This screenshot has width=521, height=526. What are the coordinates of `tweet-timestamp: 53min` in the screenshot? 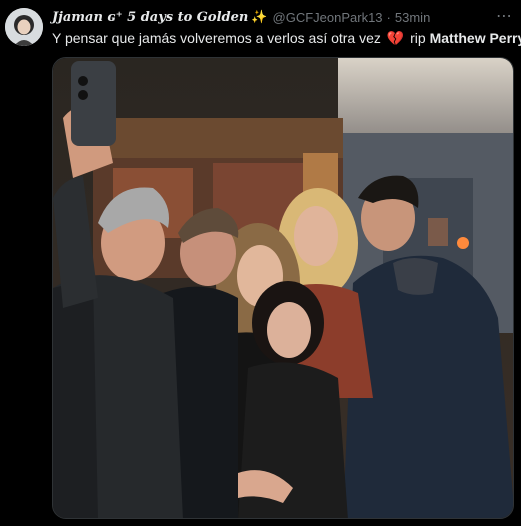 It's located at (412, 17).